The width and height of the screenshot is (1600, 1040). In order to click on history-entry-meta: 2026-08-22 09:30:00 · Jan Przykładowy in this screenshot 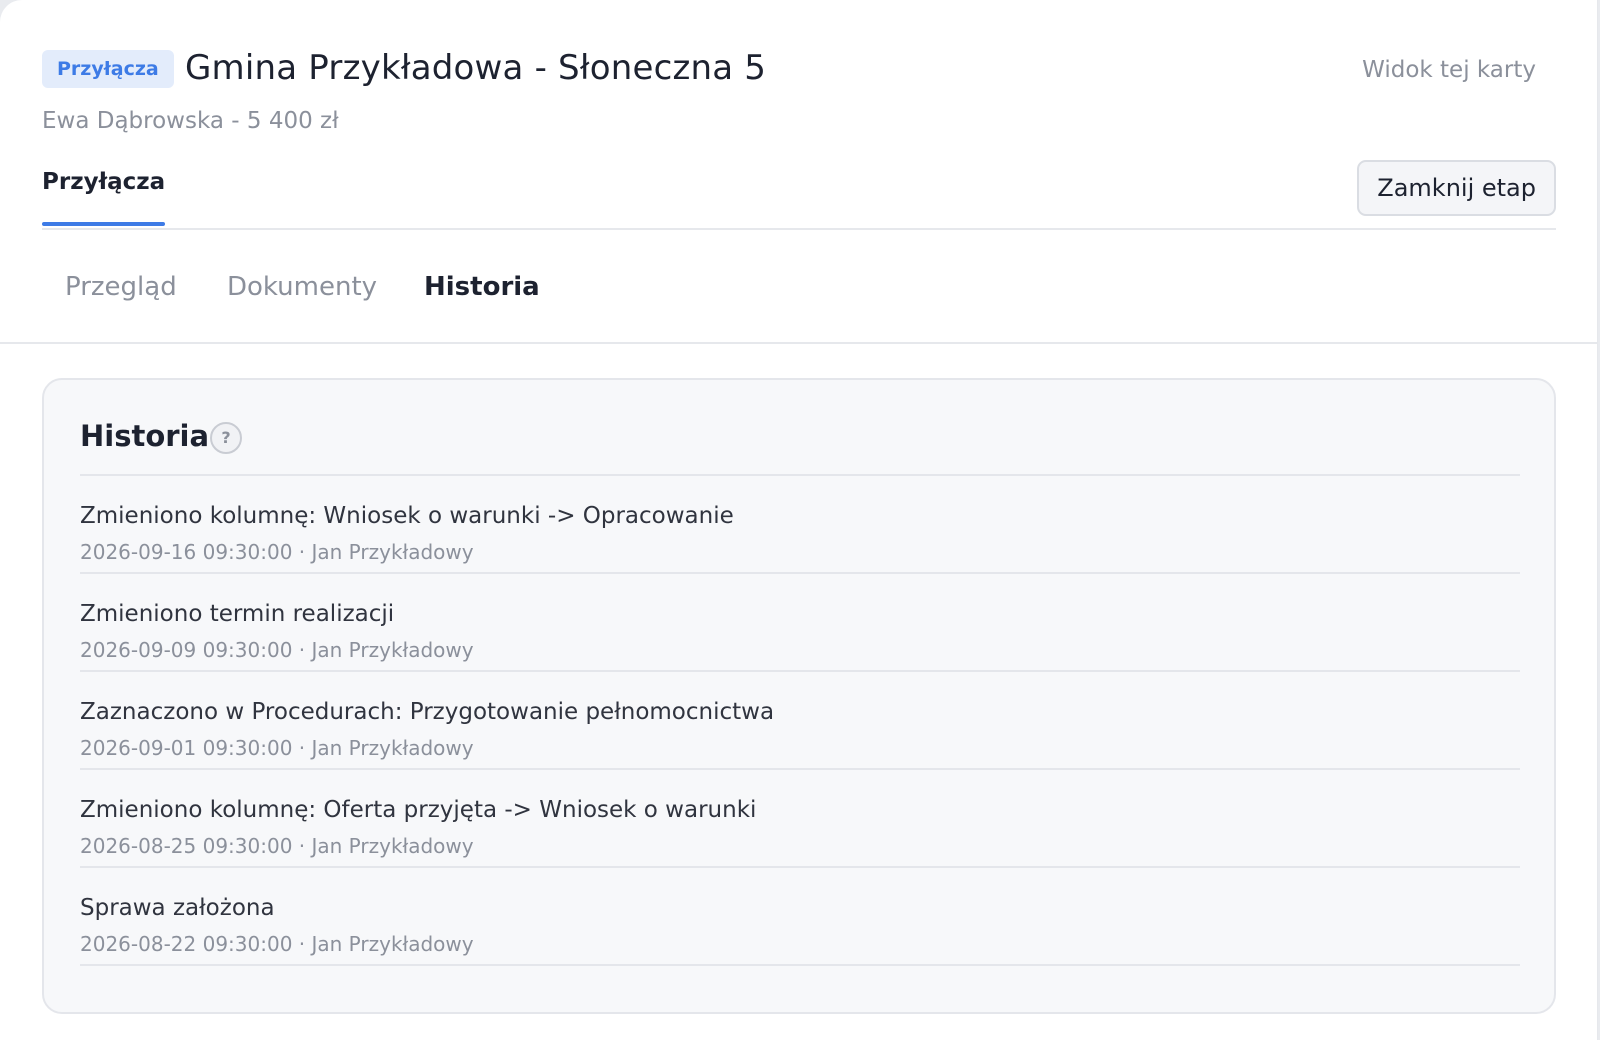, I will do `click(277, 944)`.